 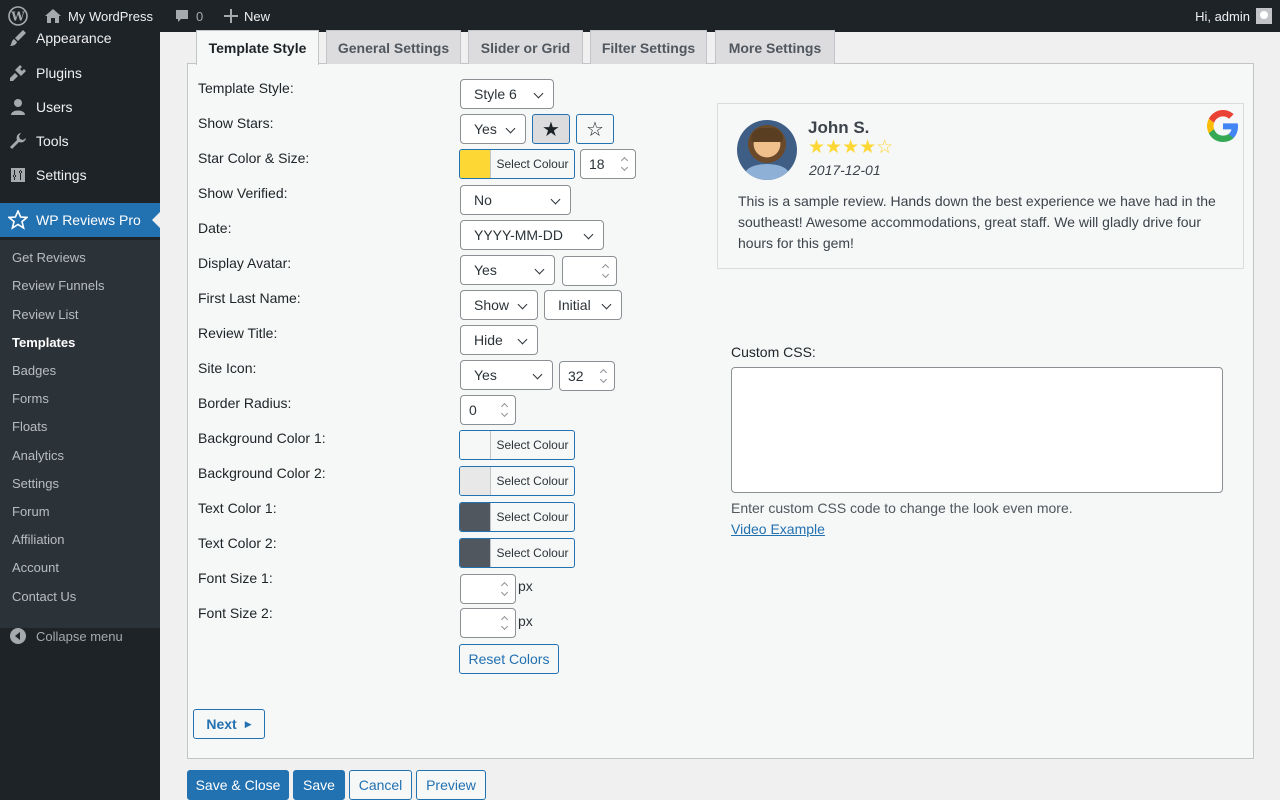 I want to click on submenu-account: Account, so click(x=35, y=567).